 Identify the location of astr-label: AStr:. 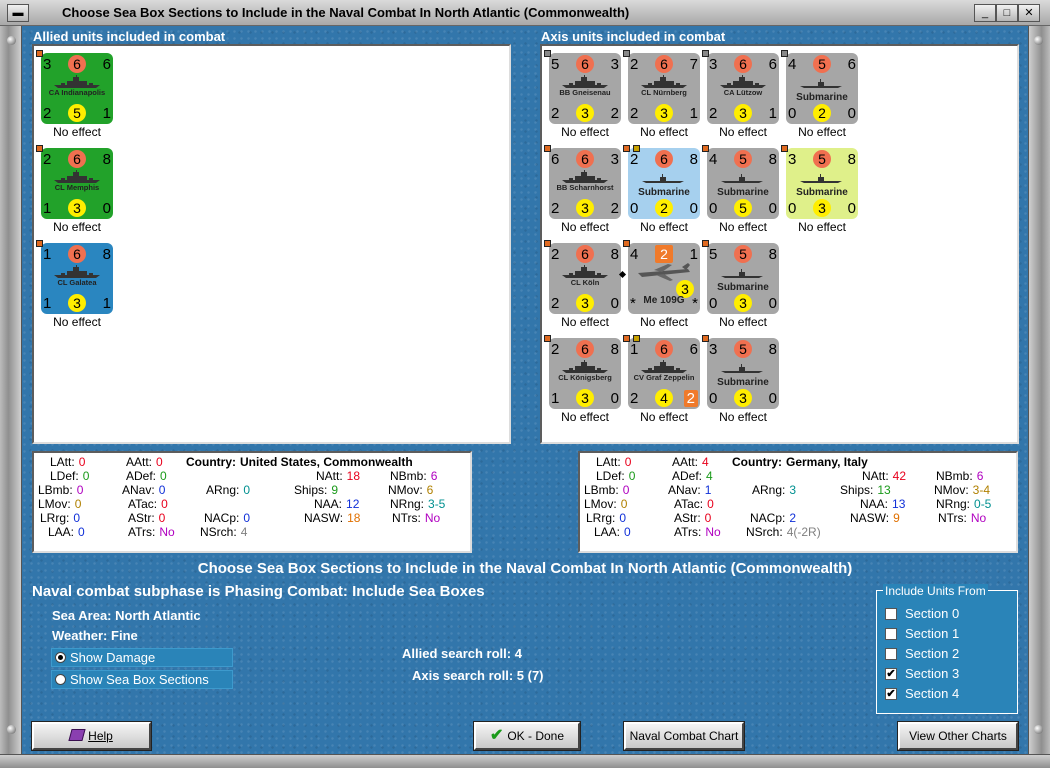
(141, 518).